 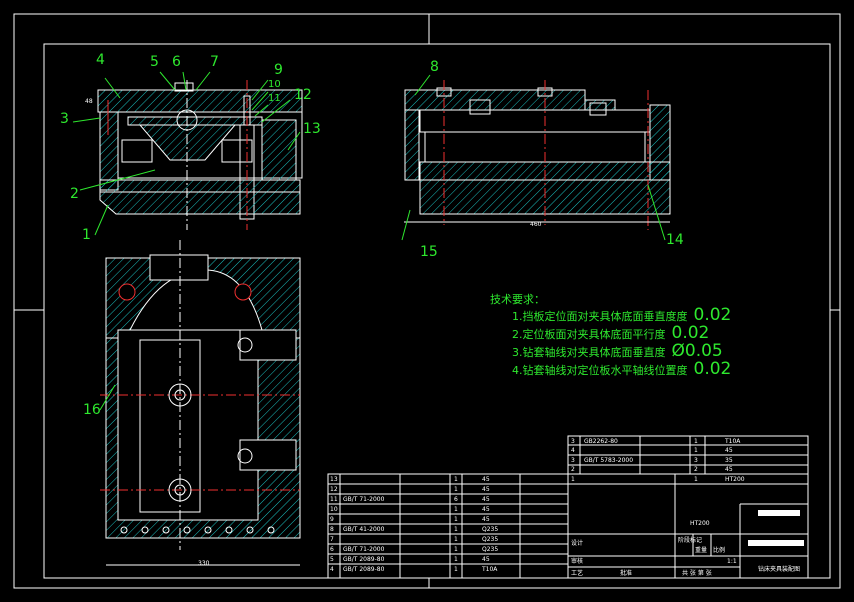 What do you see at coordinates (92, 410) in the screenshot?
I see `callout-16: 16` at bounding box center [92, 410].